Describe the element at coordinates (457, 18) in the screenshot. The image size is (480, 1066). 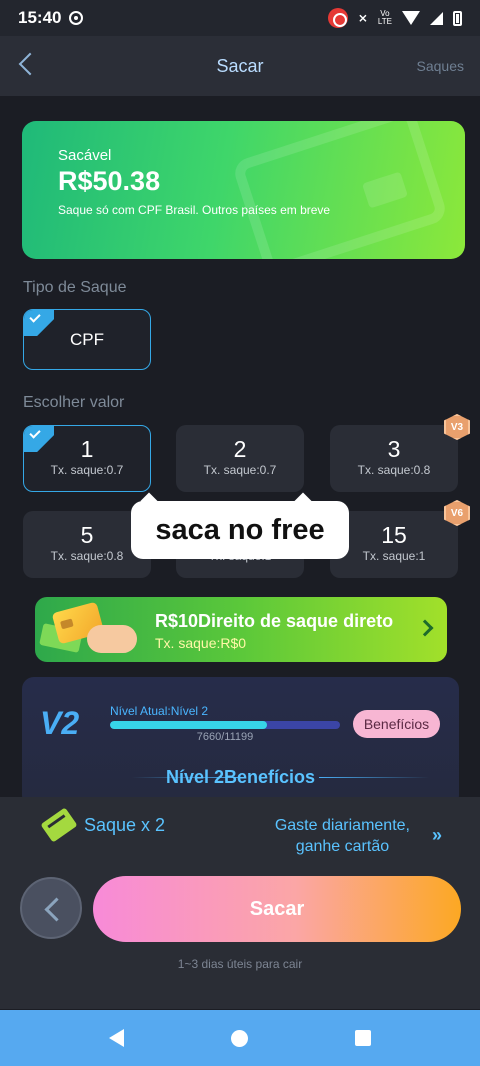
I see `battery-icon` at that location.